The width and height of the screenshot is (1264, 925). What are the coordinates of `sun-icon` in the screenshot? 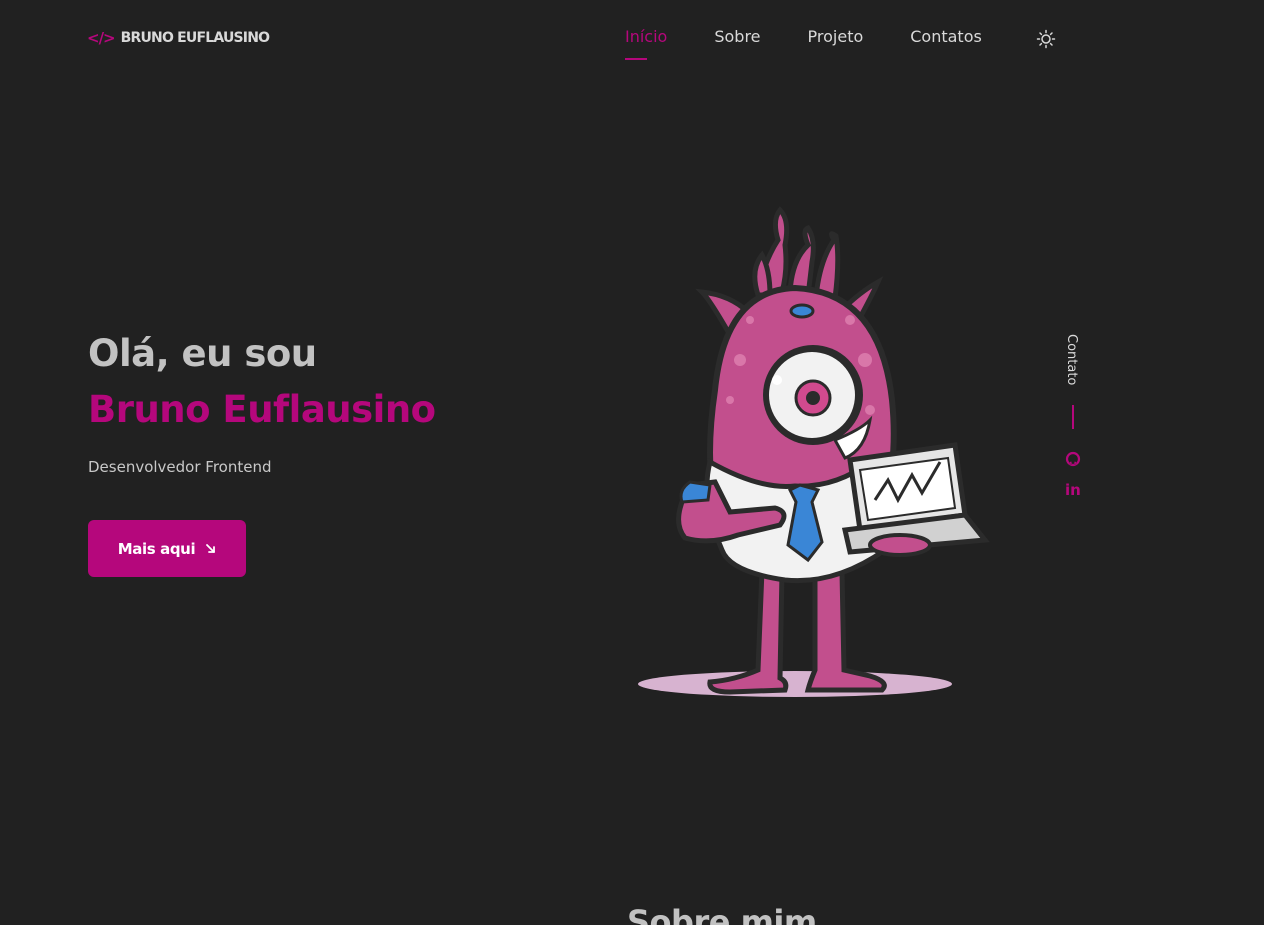 It's located at (1046, 39).